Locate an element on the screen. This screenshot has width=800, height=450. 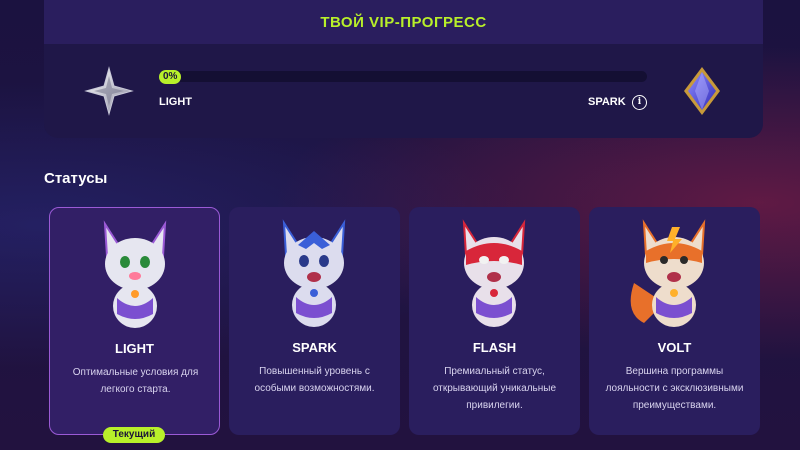
status-name: LIGHT is located at coordinates (134, 348).